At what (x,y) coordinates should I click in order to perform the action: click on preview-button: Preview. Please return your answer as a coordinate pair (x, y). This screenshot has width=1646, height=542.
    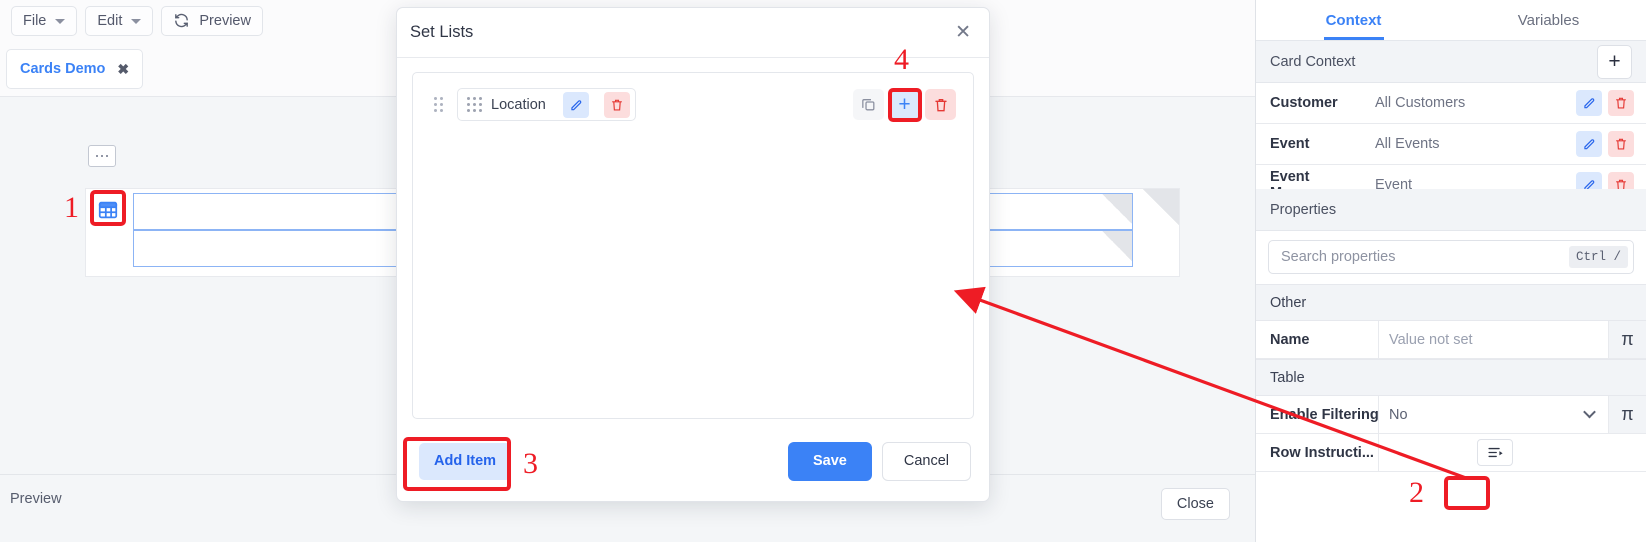
    Looking at the image, I should click on (212, 20).